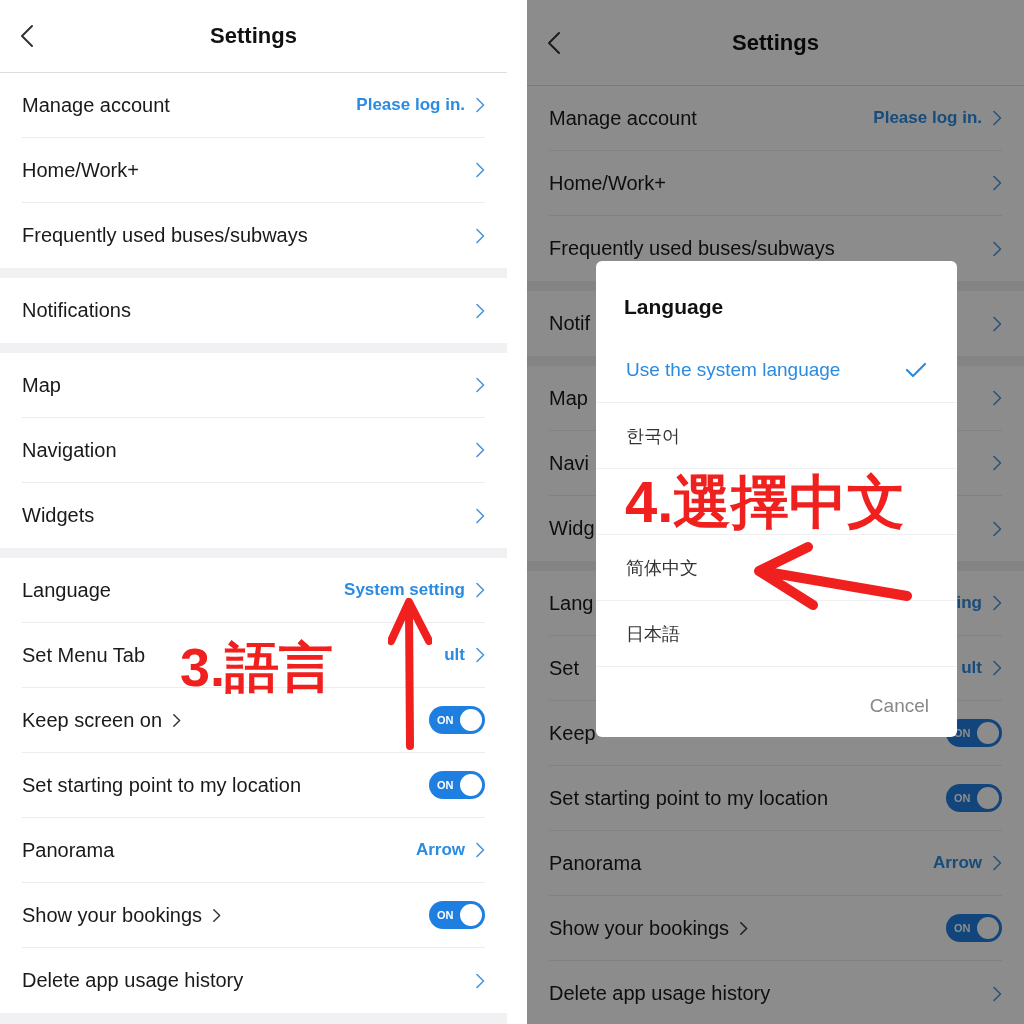 Image resolution: width=1024 pixels, height=1024 pixels. I want to click on setting-label: Widg, so click(572, 528).